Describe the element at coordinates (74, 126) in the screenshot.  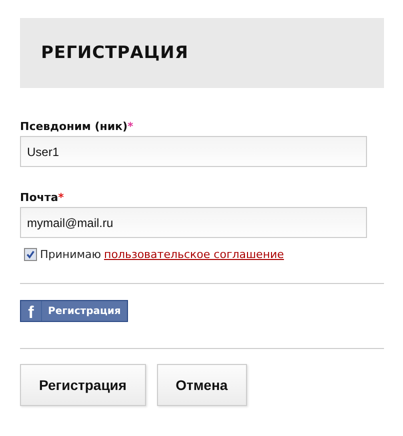
I see `field-label: Псевдоним (ник)` at that location.